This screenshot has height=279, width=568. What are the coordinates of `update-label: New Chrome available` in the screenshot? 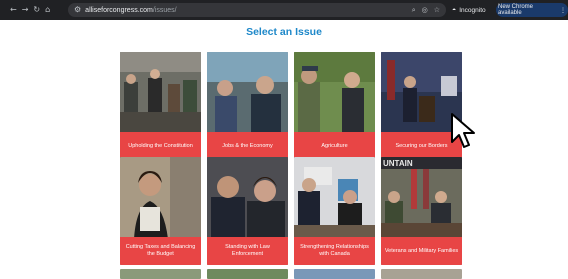 It's located at (516, 10).